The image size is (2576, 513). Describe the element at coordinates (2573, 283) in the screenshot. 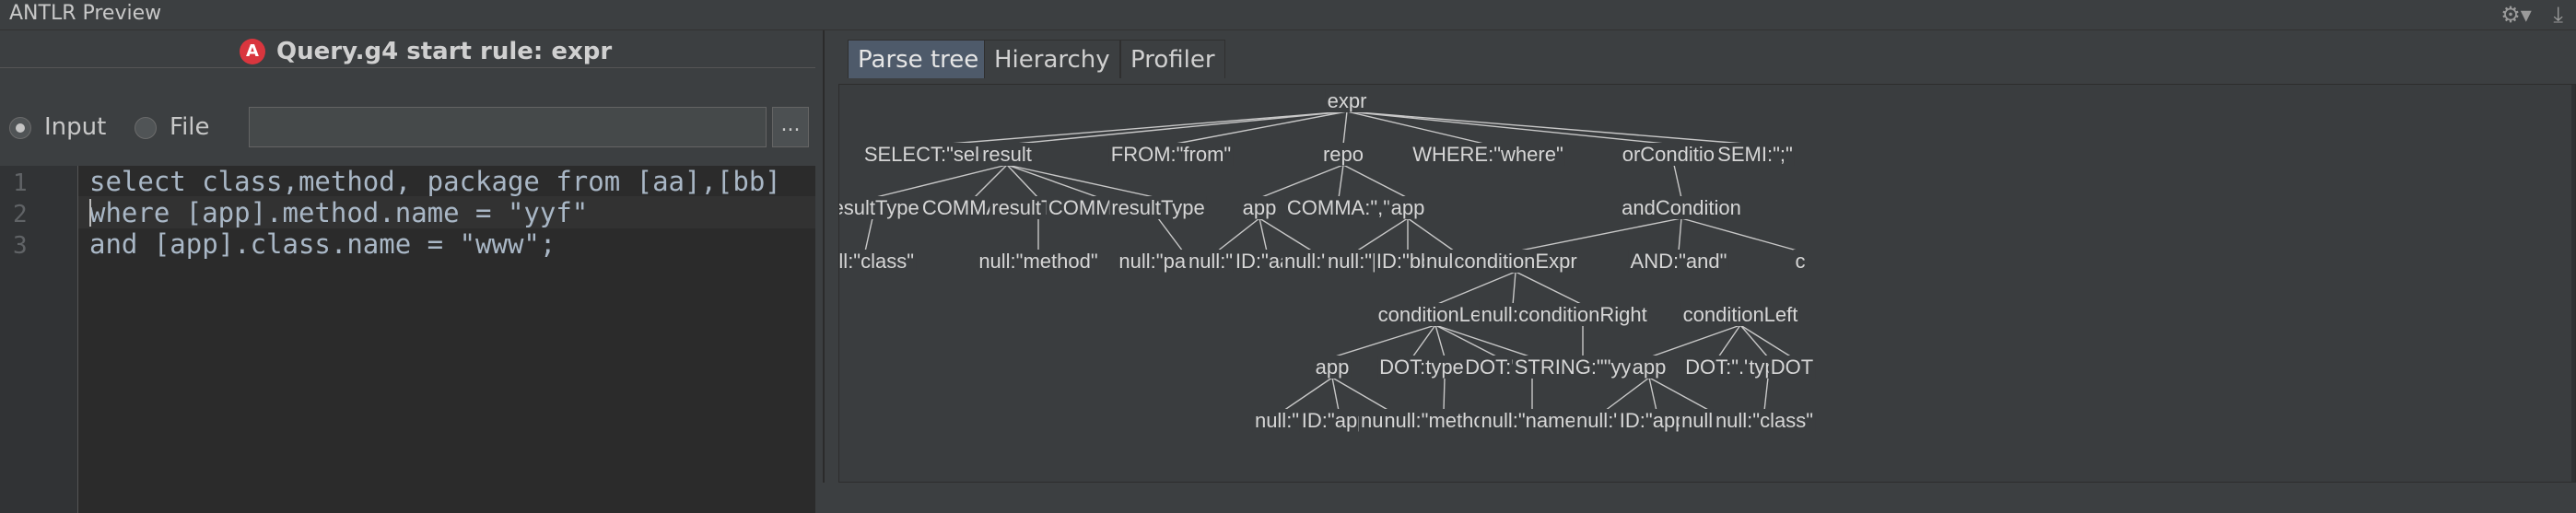

I see `vertical-scrollbar` at that location.